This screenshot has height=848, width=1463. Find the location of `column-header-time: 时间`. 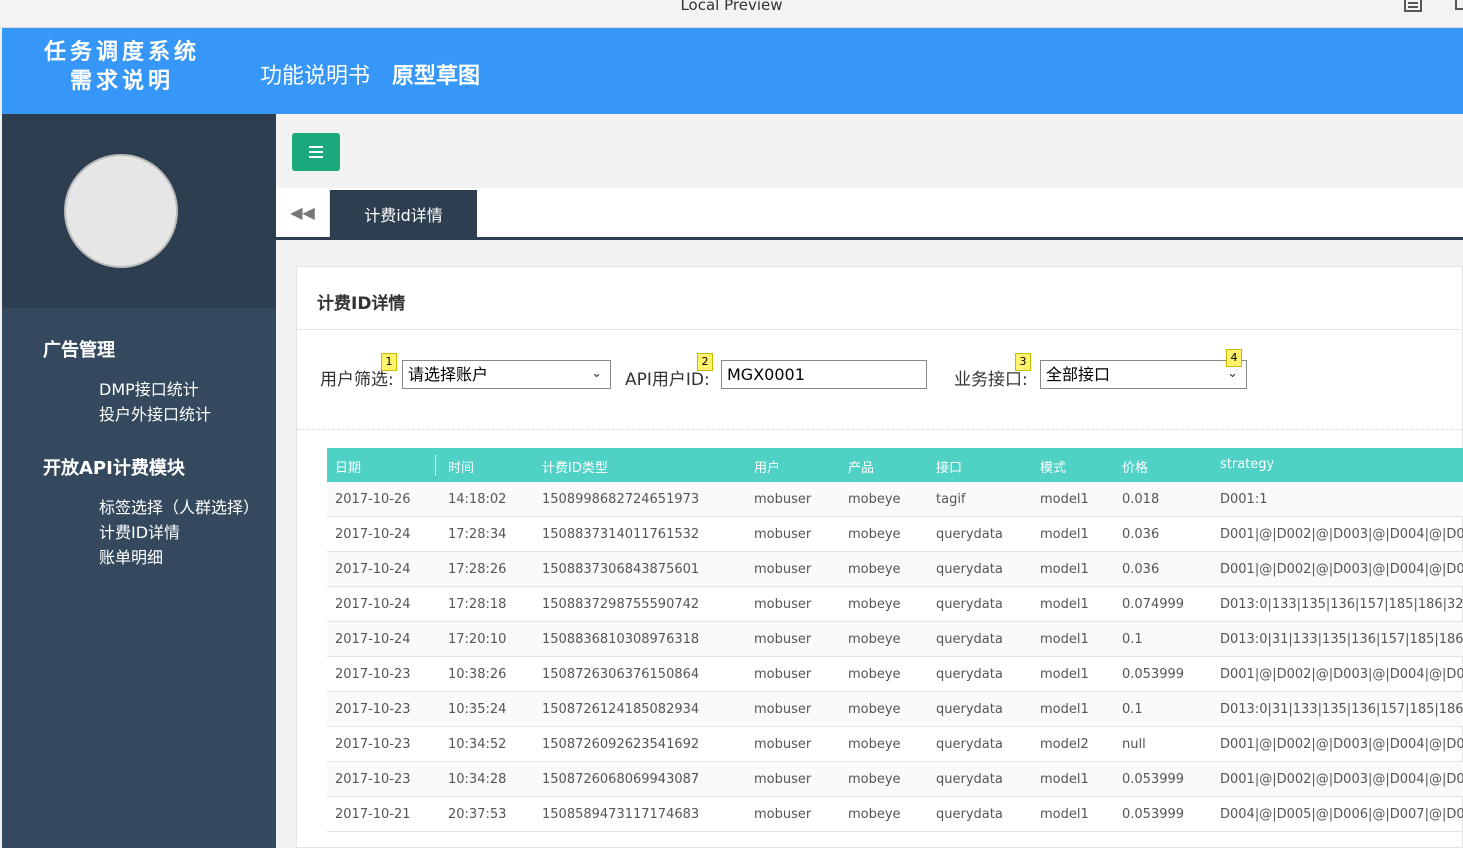

column-header-time: 时间 is located at coordinates (461, 466).